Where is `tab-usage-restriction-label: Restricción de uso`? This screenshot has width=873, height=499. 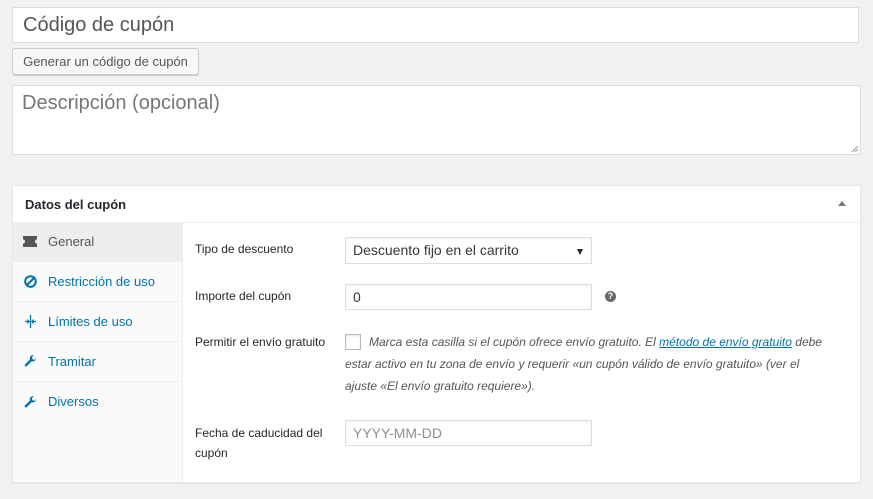 tab-usage-restriction-label: Restricción de uso is located at coordinates (101, 281).